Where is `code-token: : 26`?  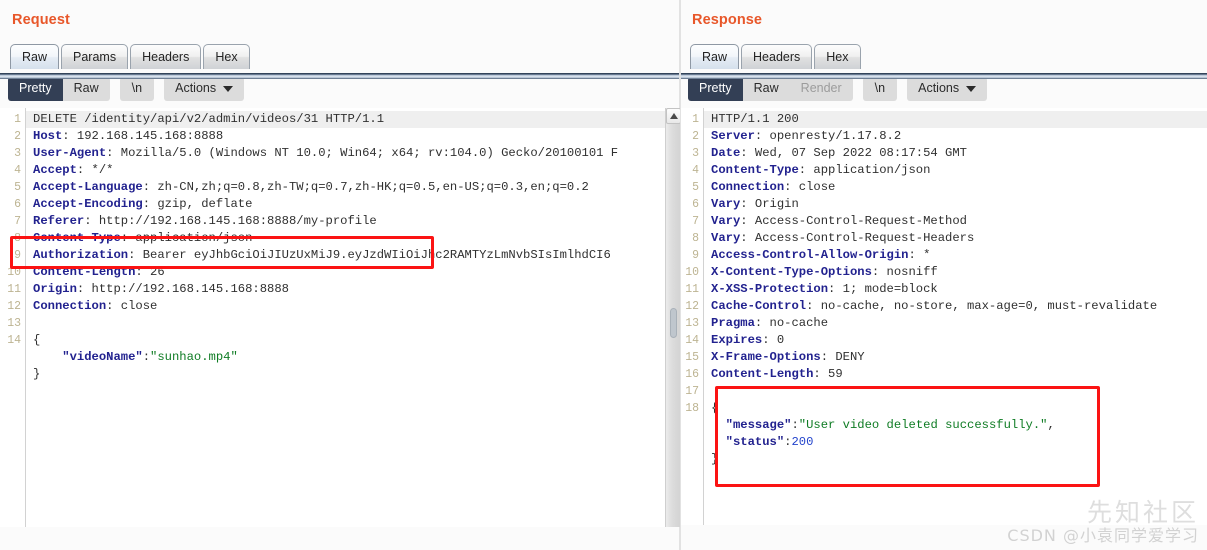 code-token: : 26 is located at coordinates (150, 272).